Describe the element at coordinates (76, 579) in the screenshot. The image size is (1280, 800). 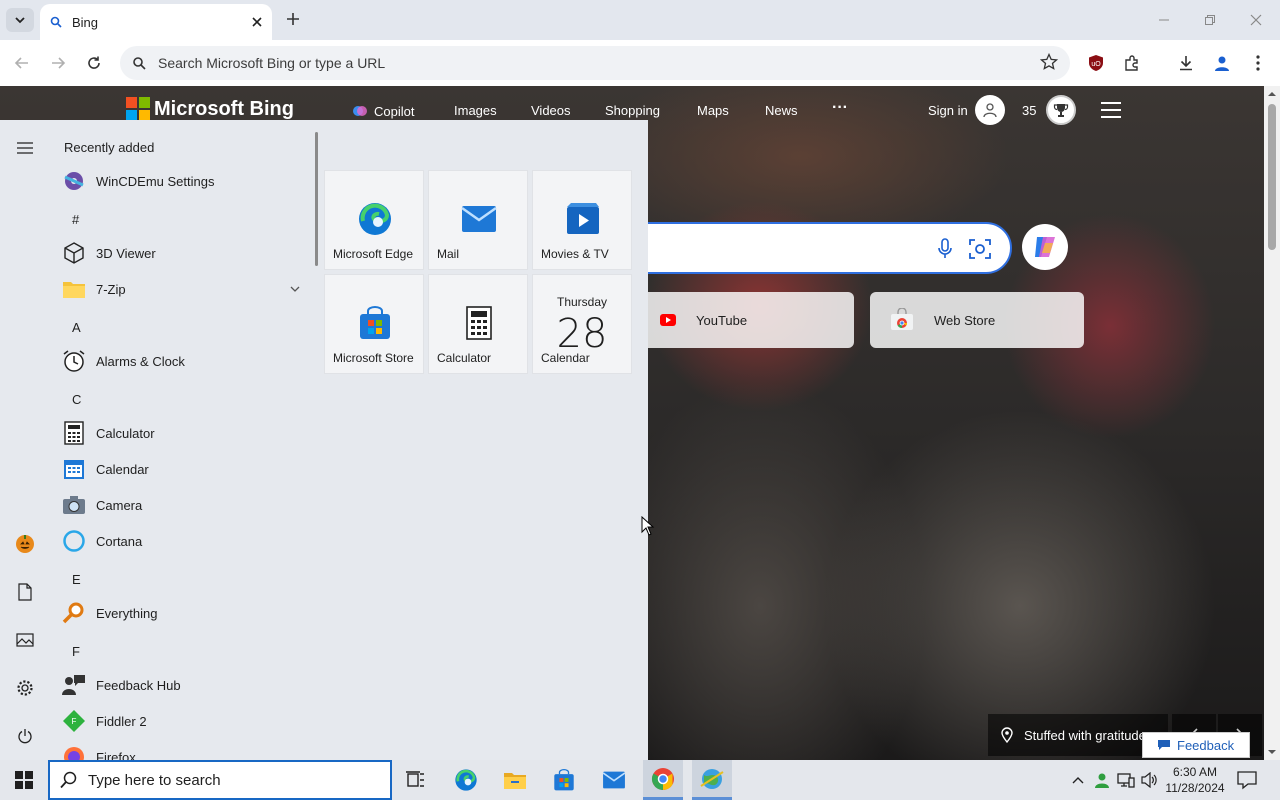
I see `letter-header-e: E` at that location.